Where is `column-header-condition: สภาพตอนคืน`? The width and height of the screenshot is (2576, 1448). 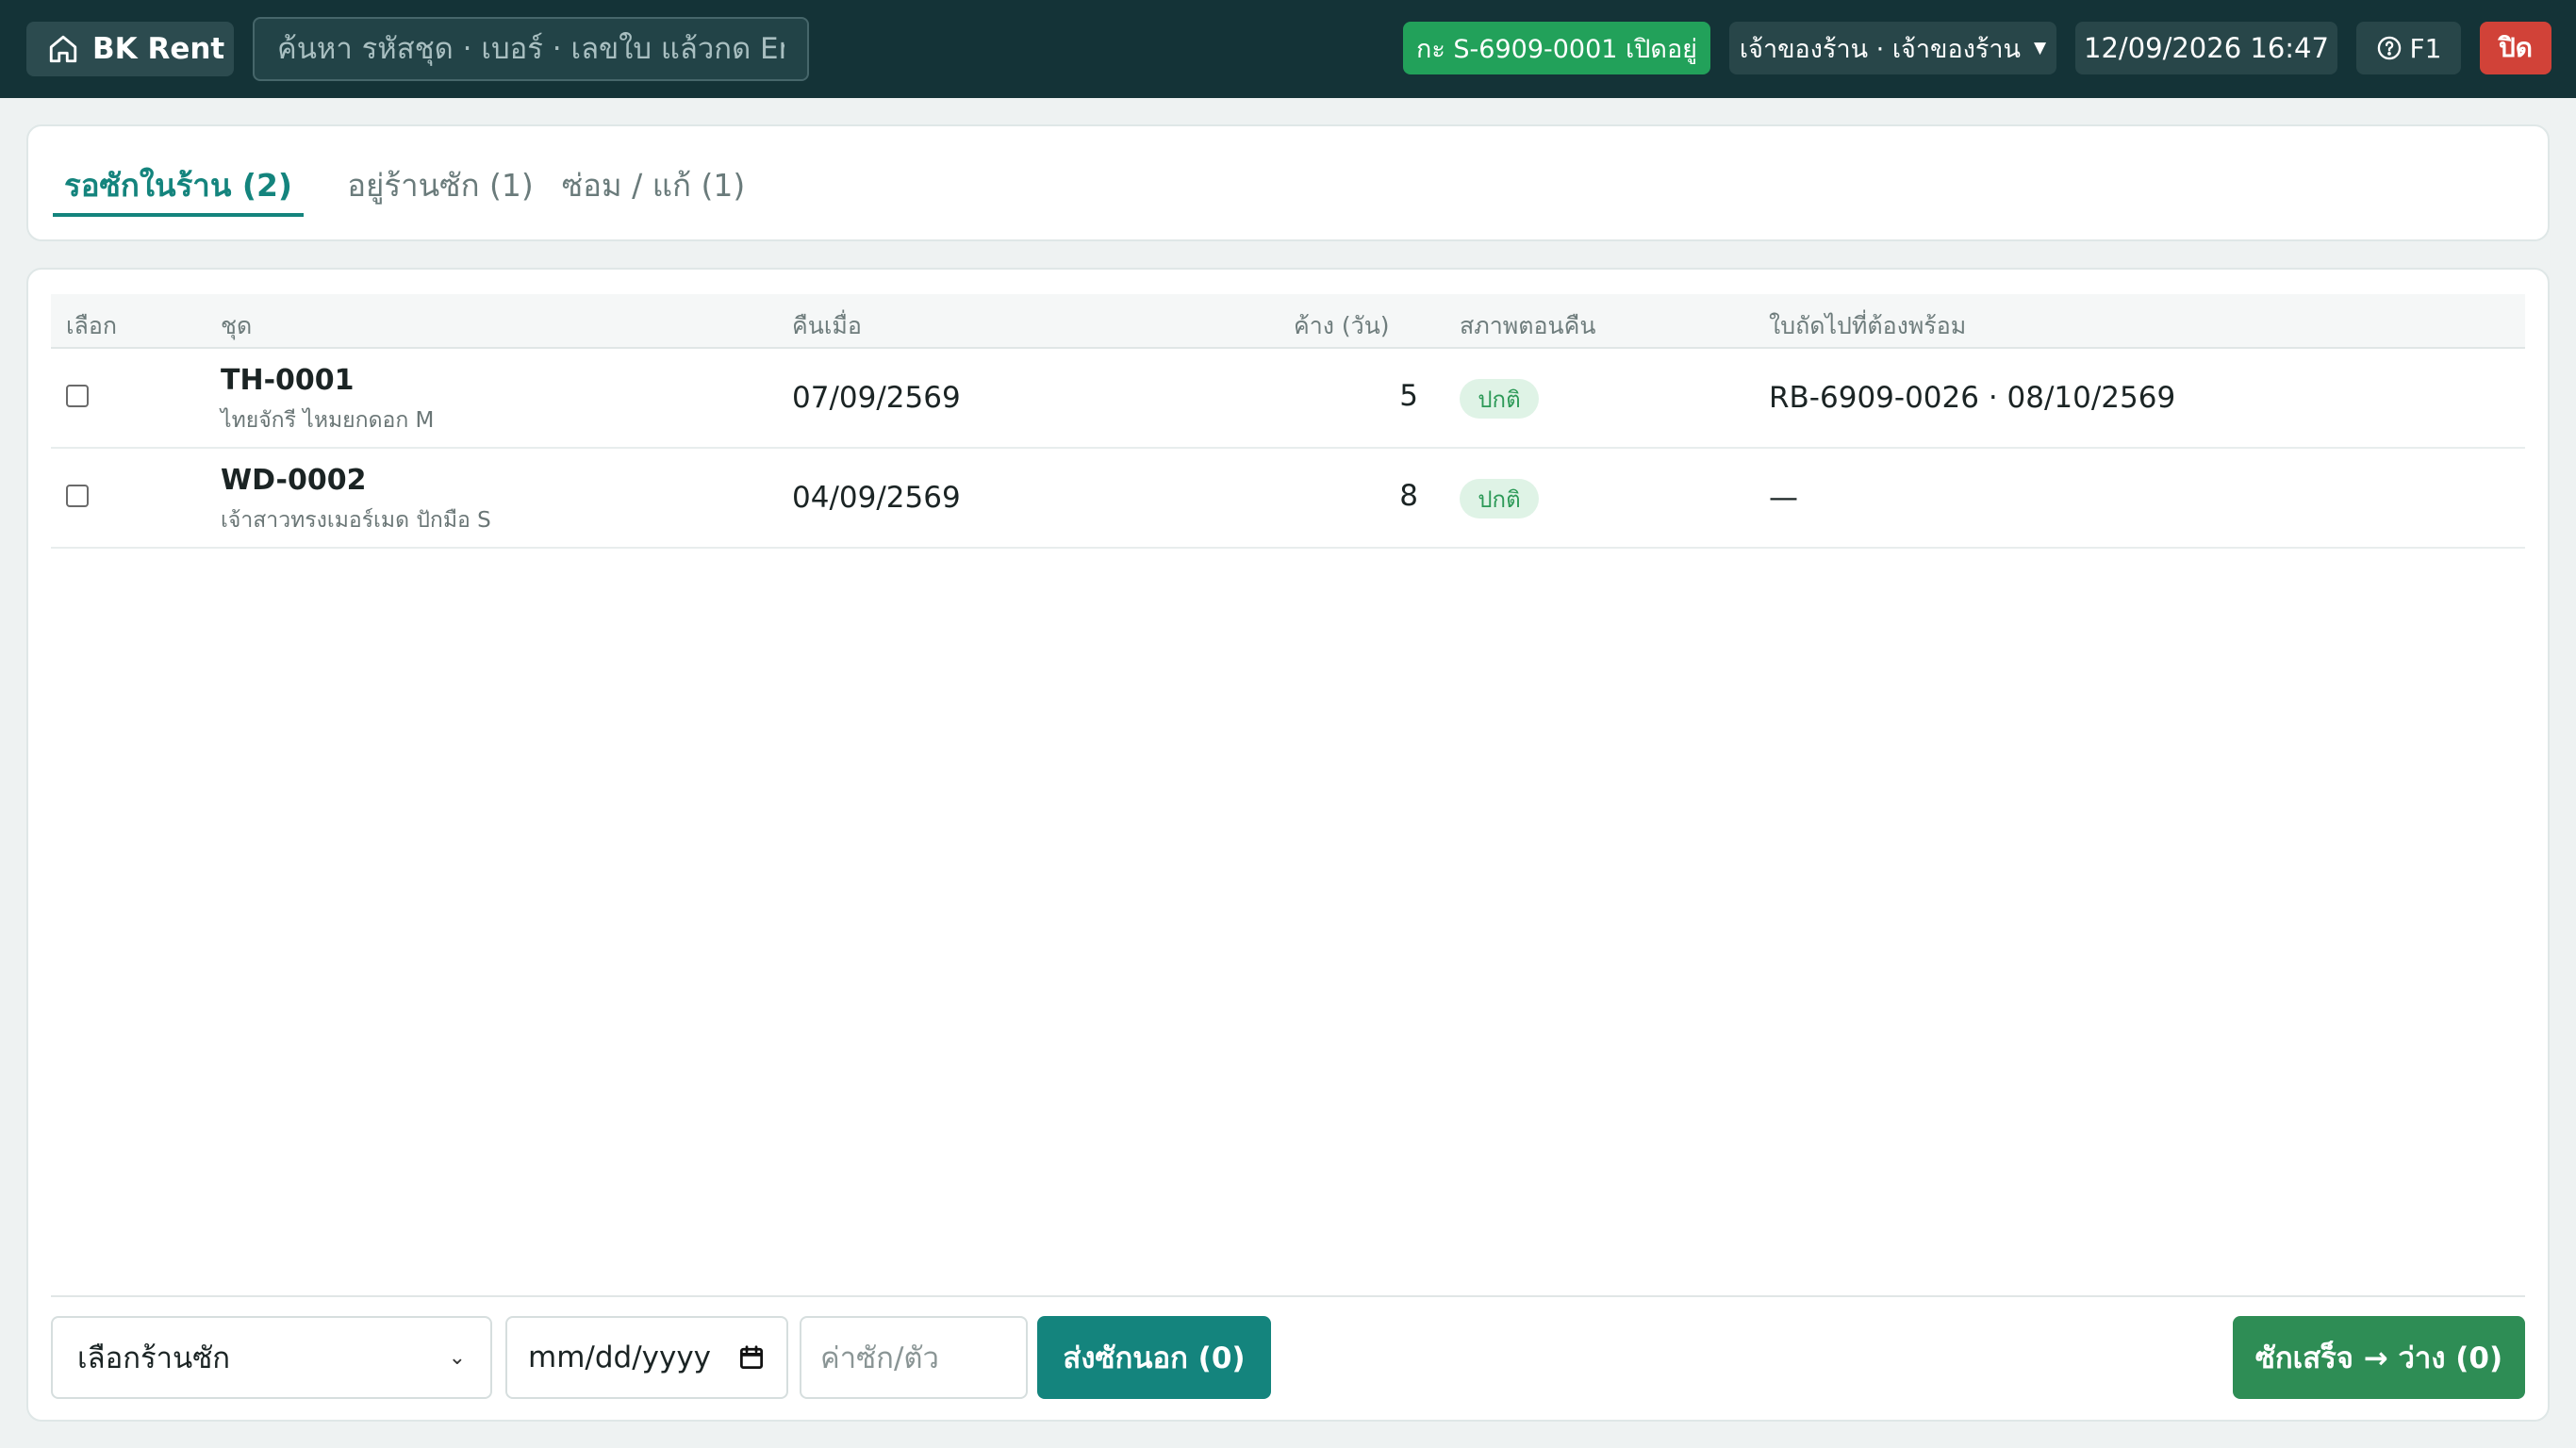
column-header-condition: สภาพตอนคืน is located at coordinates (1528, 325).